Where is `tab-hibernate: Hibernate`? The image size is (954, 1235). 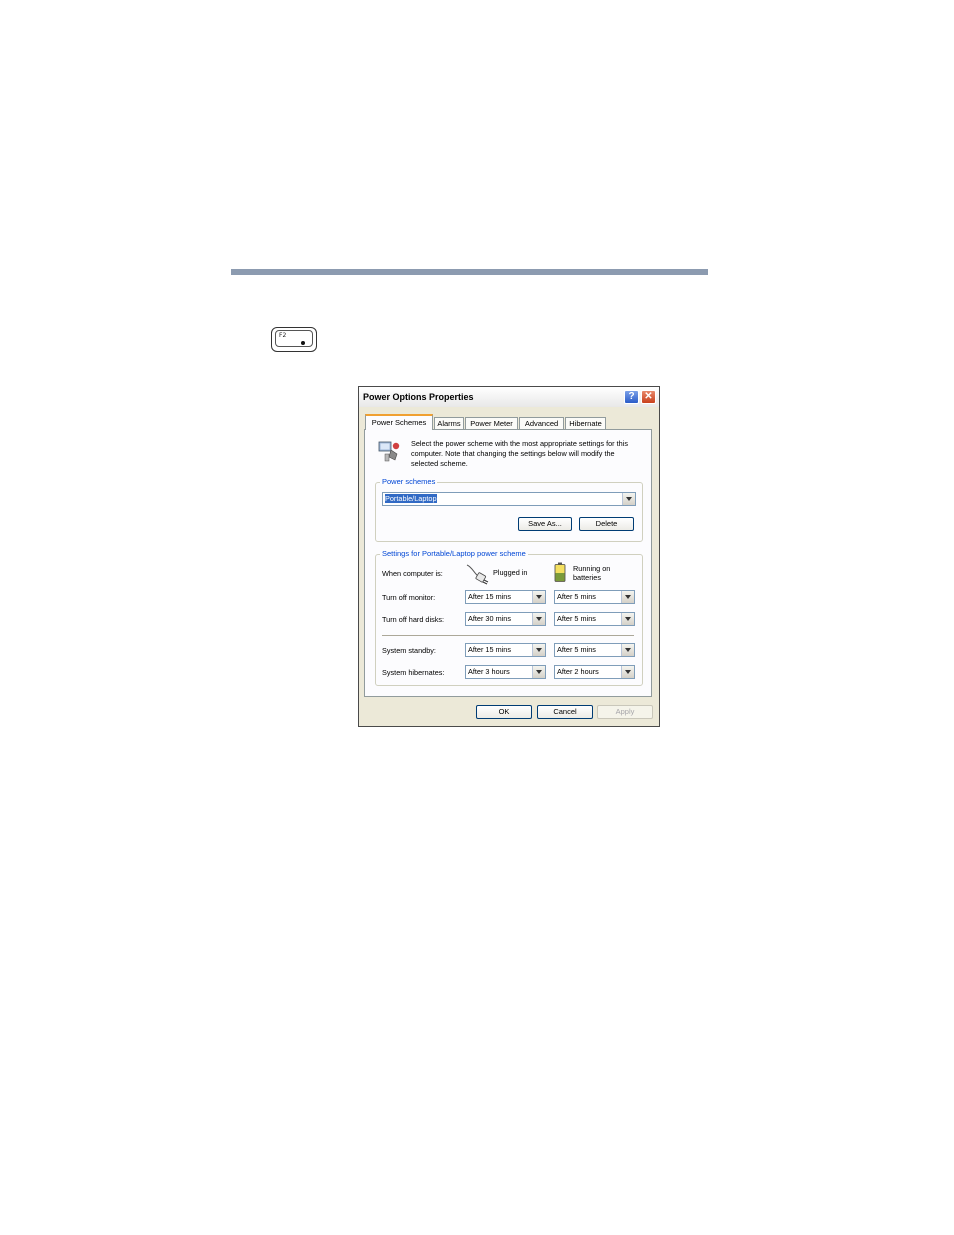
tab-hibernate: Hibernate is located at coordinates (585, 423).